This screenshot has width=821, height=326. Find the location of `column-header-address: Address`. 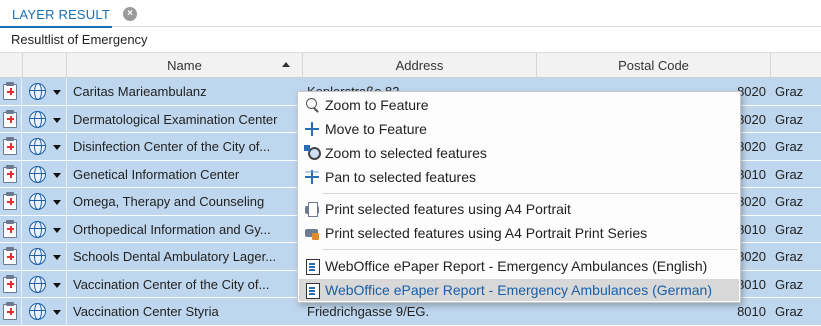

column-header-address: Address is located at coordinates (420, 65).